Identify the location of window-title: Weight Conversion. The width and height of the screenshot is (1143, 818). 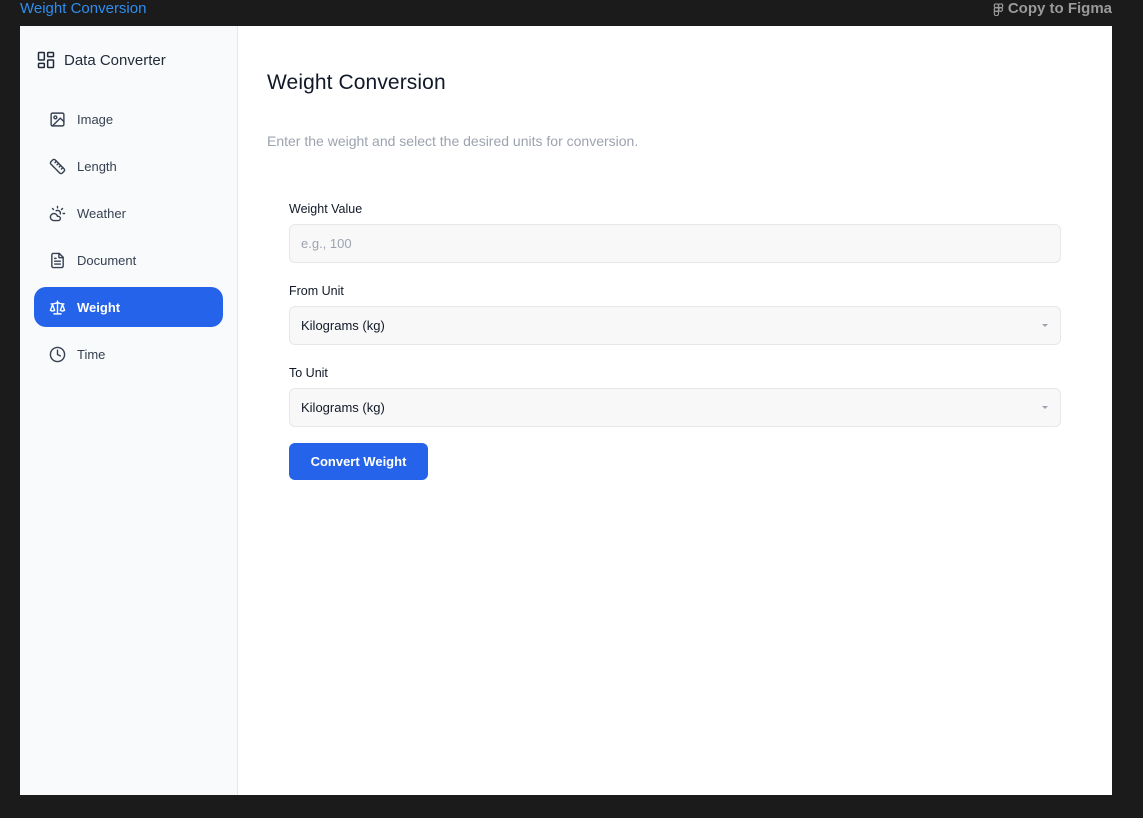
(83, 8).